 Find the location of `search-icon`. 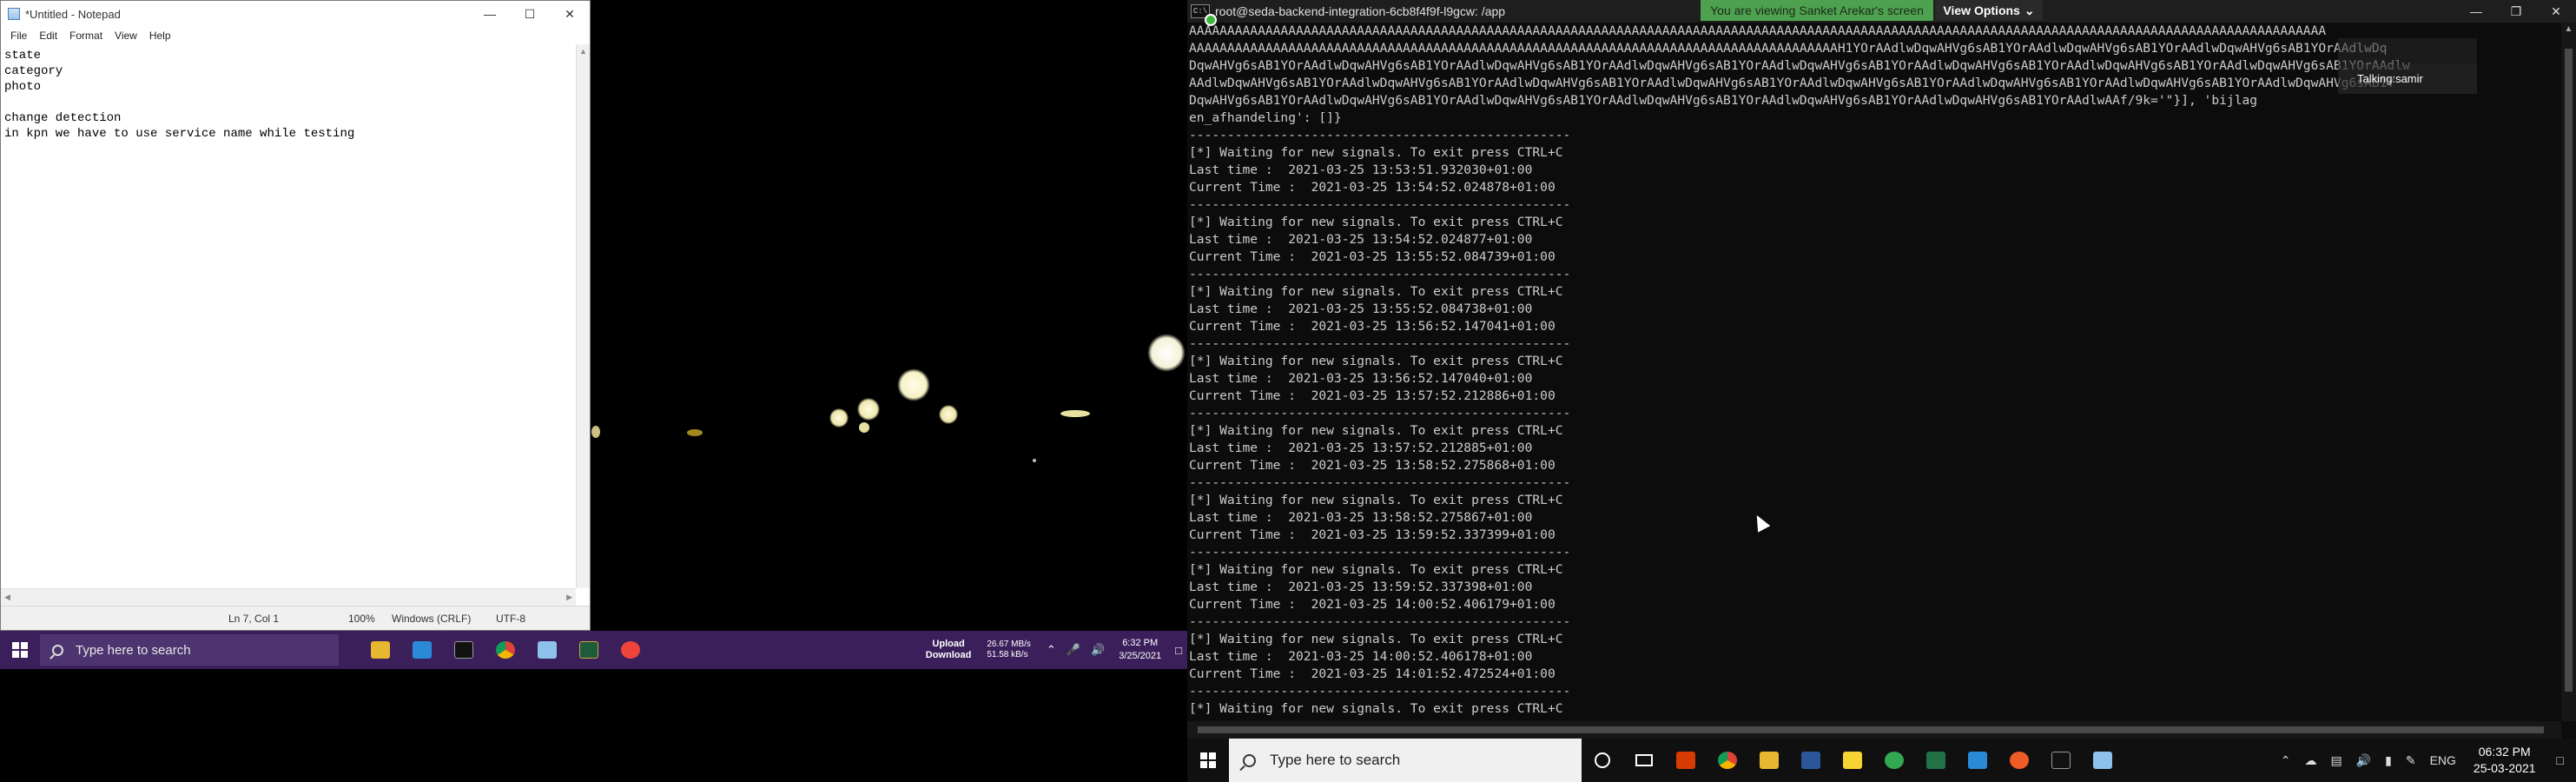

search-icon is located at coordinates (57, 650).